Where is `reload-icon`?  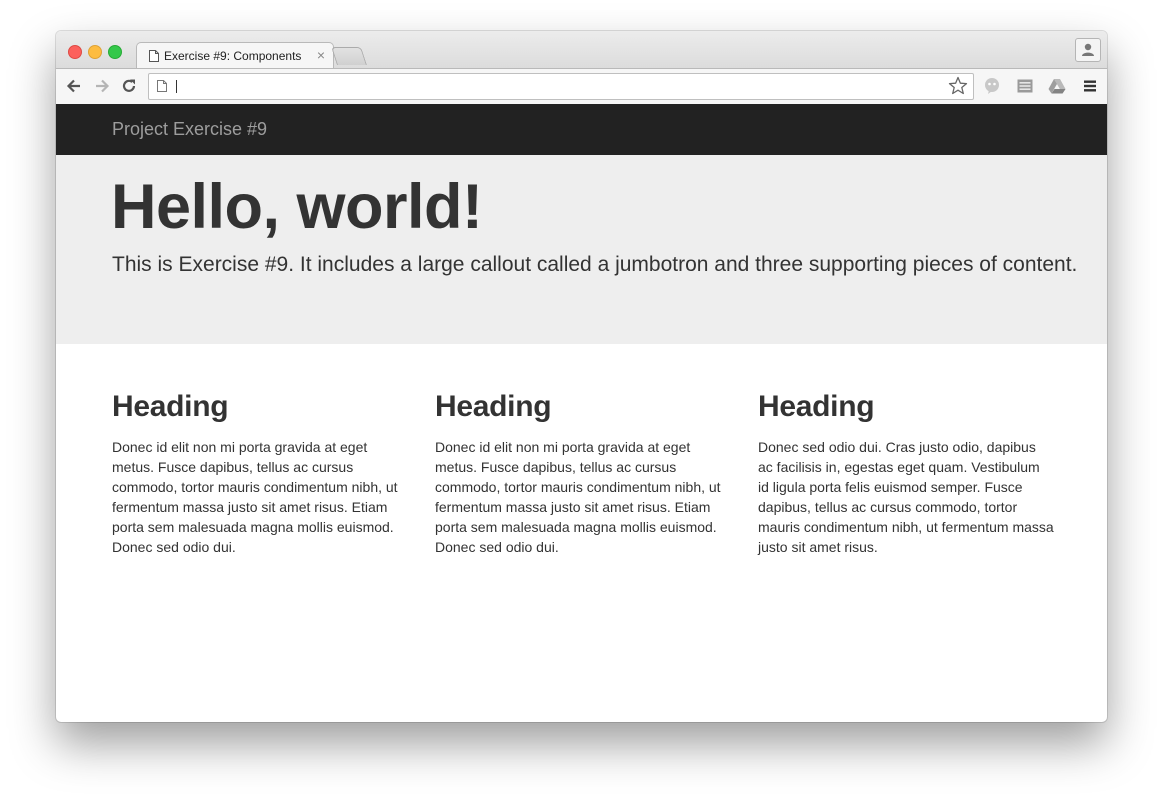
reload-icon is located at coordinates (129, 86).